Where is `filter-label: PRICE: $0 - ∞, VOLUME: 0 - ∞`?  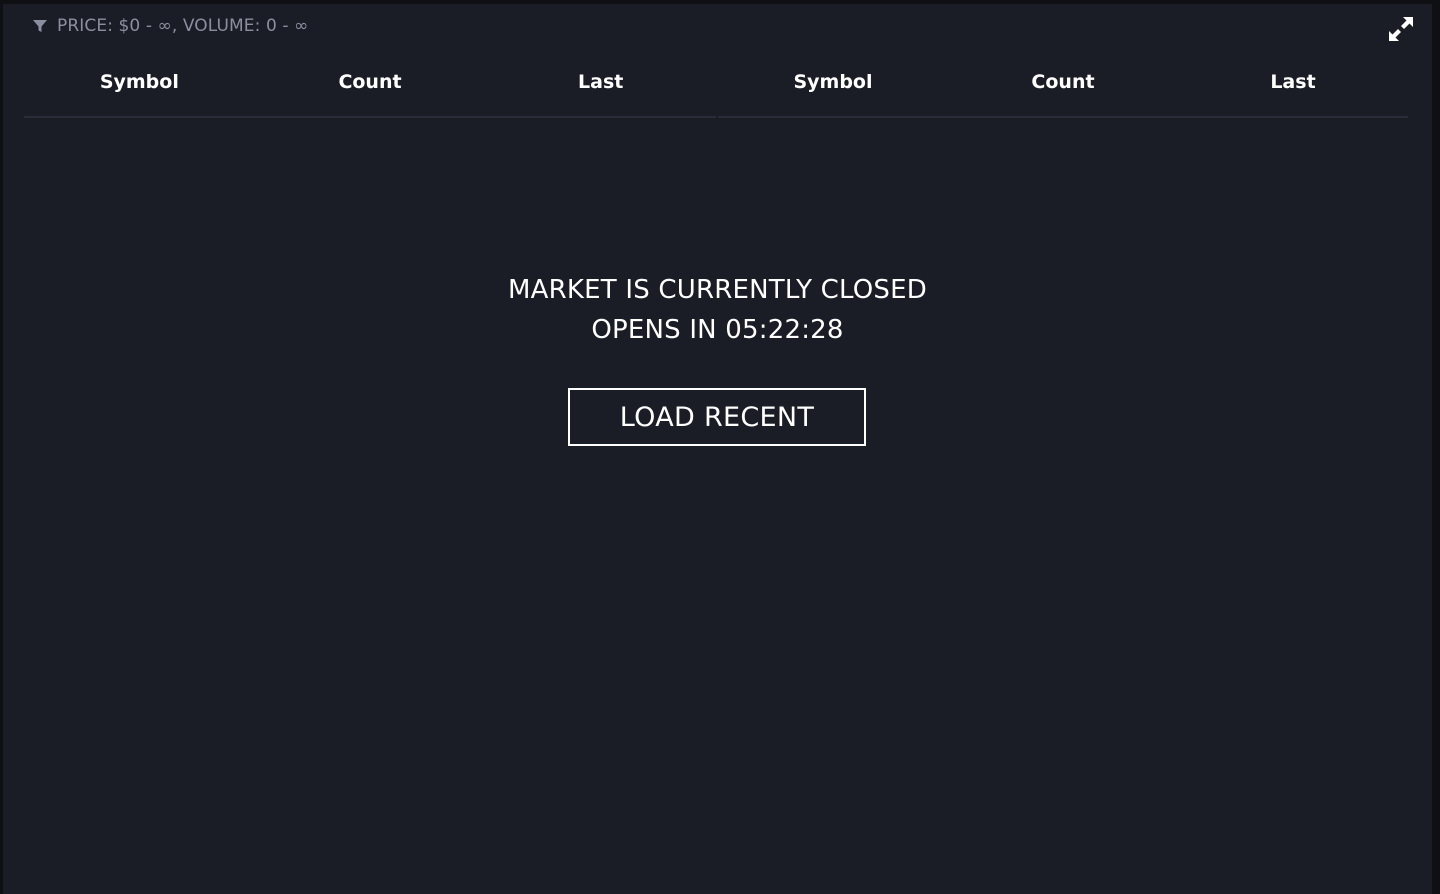 filter-label: PRICE: $0 - ∞, VOLUME: 0 - ∞ is located at coordinates (183, 26).